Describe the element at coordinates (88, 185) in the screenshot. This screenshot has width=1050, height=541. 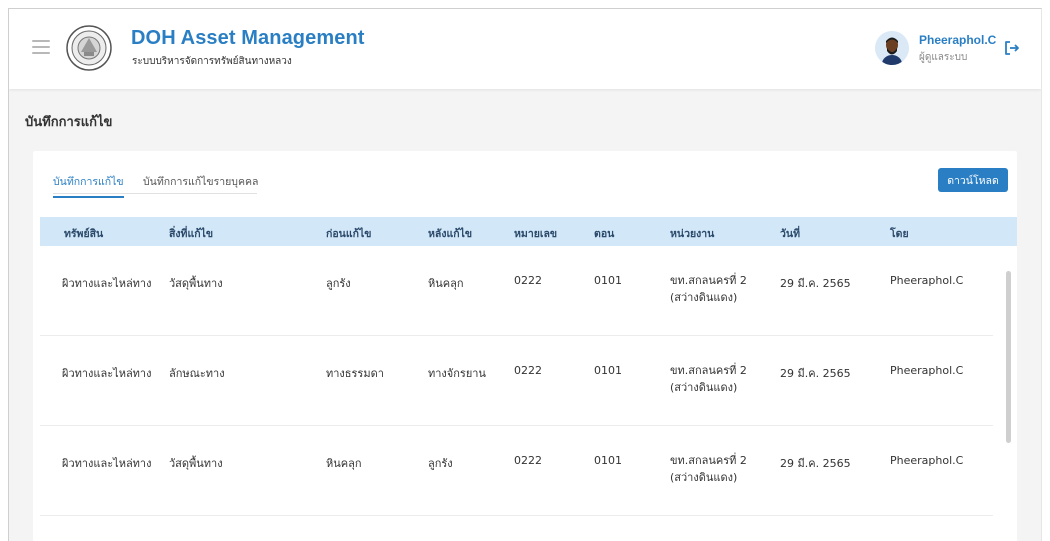
I see `tab-edit-log: บันทึกการแก้ไข` at that location.